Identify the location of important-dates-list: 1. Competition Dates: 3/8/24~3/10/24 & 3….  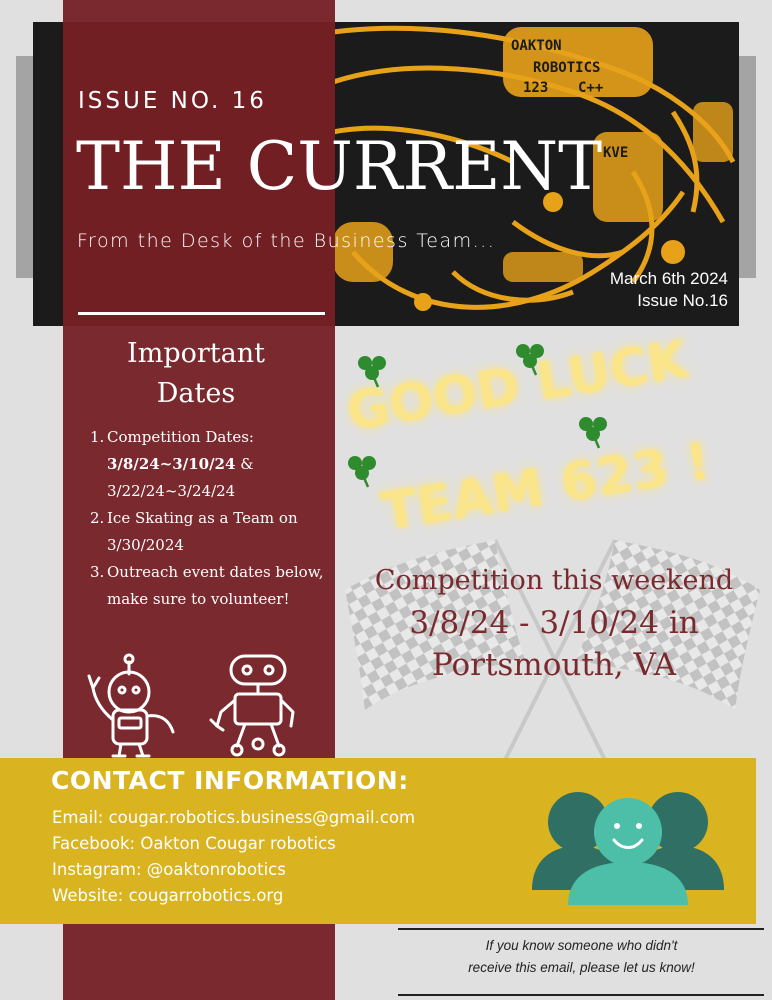
(210, 518).